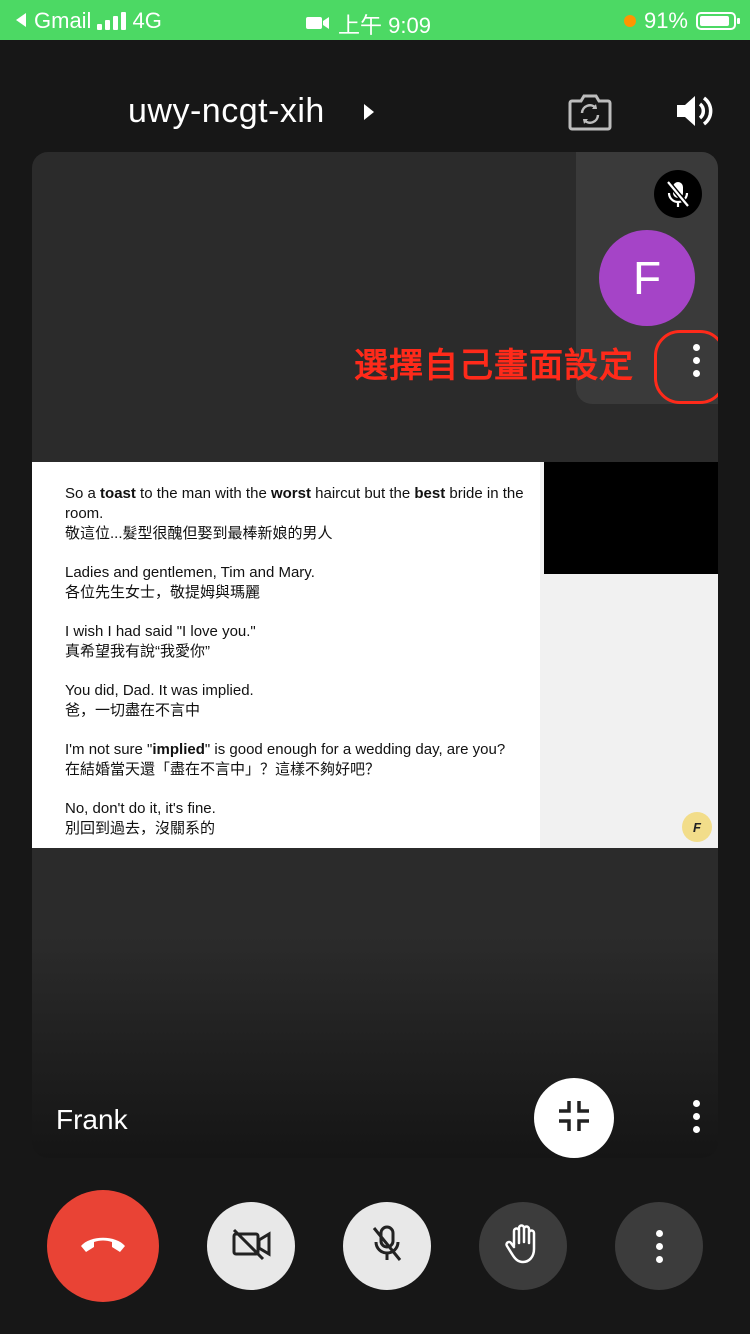 This screenshot has height=1334, width=750. I want to click on raise-hand-button, so click(523, 1246).